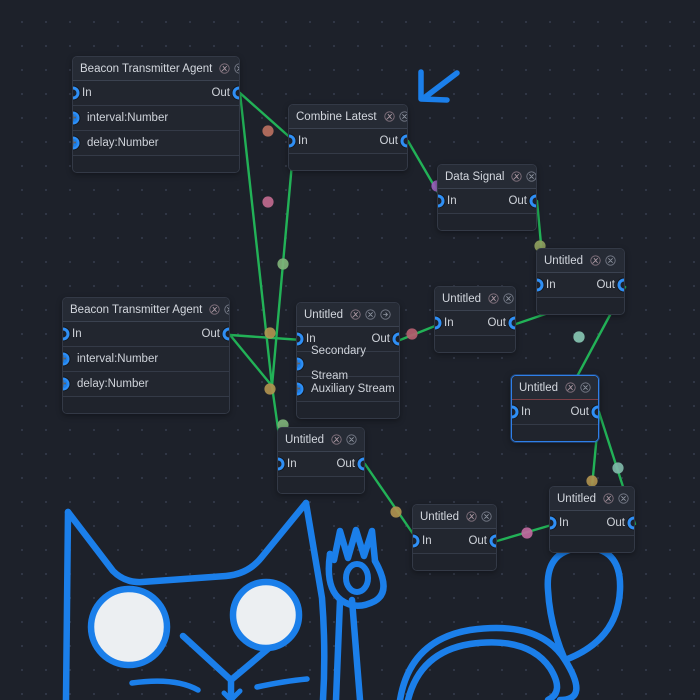 Image resolution: width=700 pixels, height=700 pixels. I want to click on node-combine-latest: Combine Latest In Out, so click(348, 137).